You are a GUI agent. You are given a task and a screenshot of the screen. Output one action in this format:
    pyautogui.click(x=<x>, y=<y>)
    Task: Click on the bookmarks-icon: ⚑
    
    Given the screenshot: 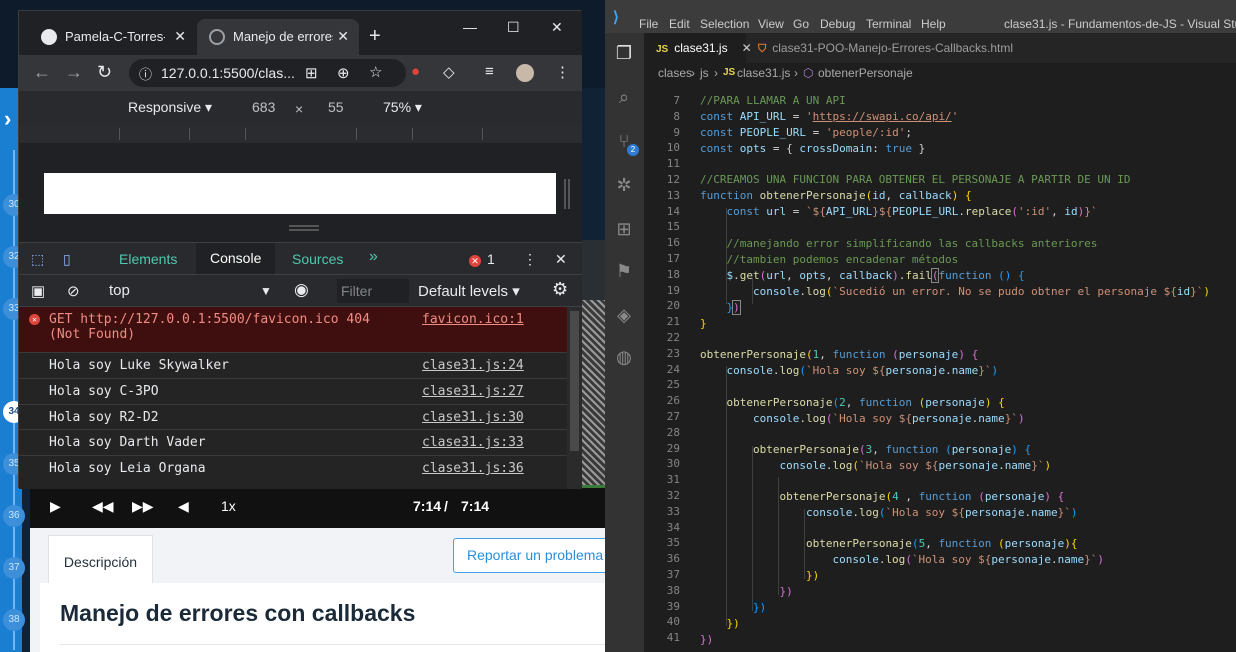 What is the action you would take?
    pyautogui.click(x=624, y=272)
    